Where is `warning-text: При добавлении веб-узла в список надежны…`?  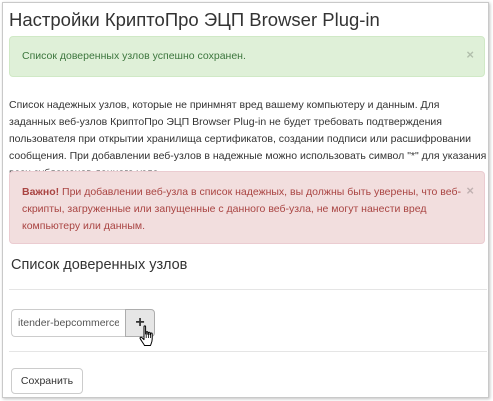
warning-text: При добавлении веб-узла в список надежны… is located at coordinates (241, 209).